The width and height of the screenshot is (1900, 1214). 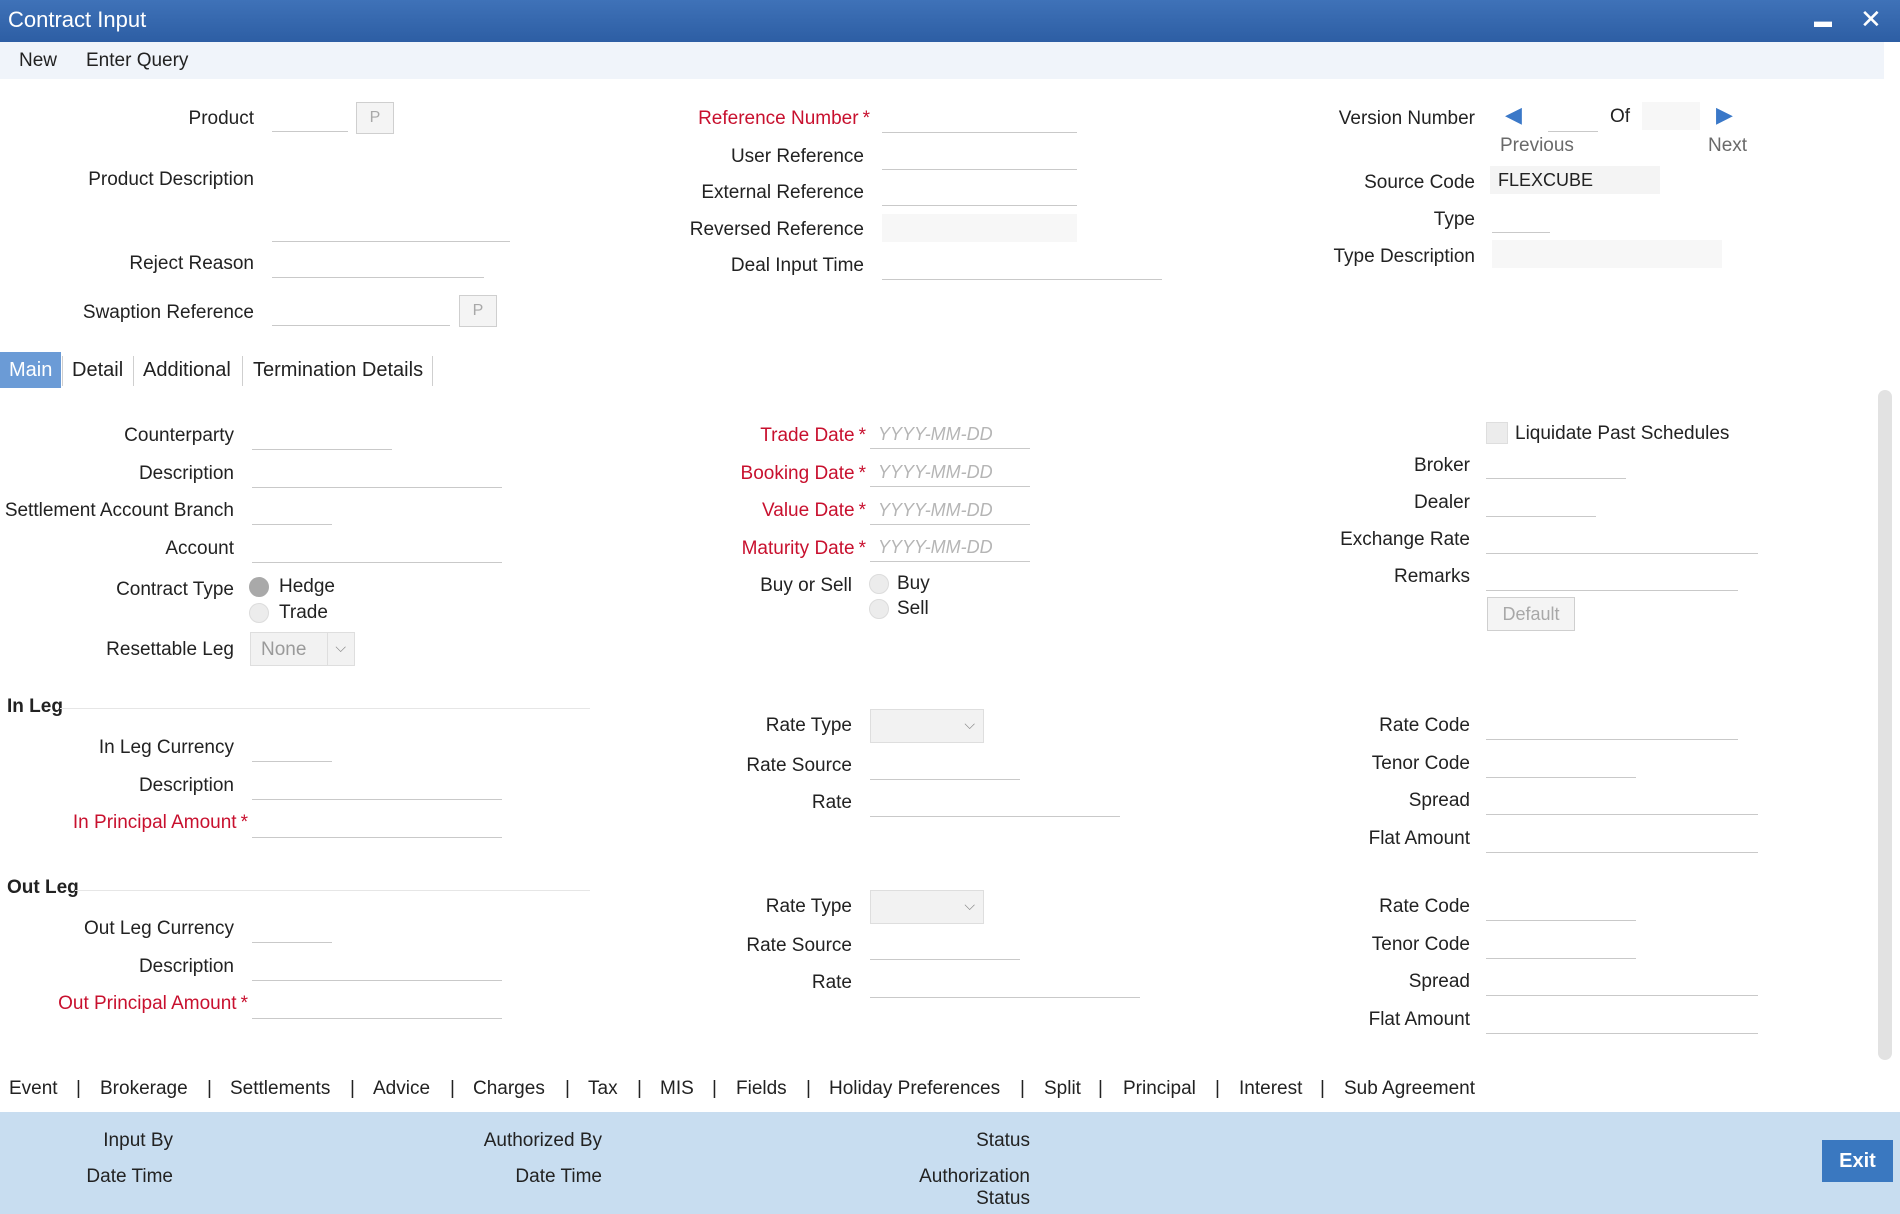 What do you see at coordinates (950, 473) in the screenshot?
I see `booking-date-input` at bounding box center [950, 473].